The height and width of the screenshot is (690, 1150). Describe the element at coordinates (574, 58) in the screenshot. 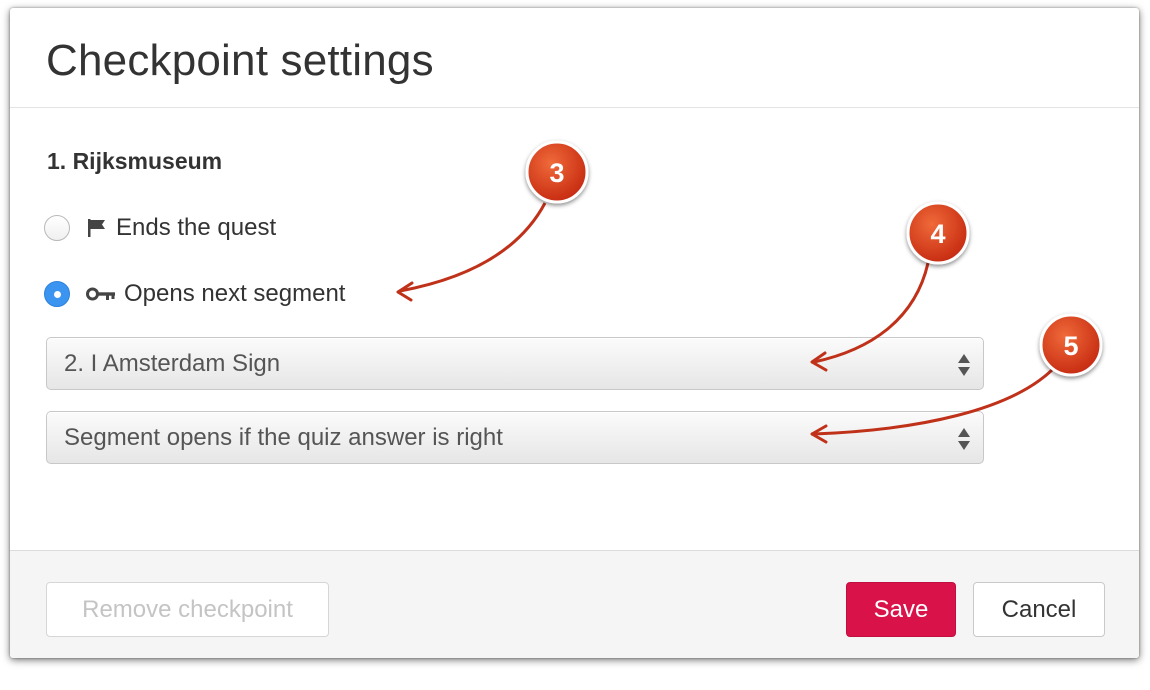

I see `dialog-header: Checkpoint settings` at that location.